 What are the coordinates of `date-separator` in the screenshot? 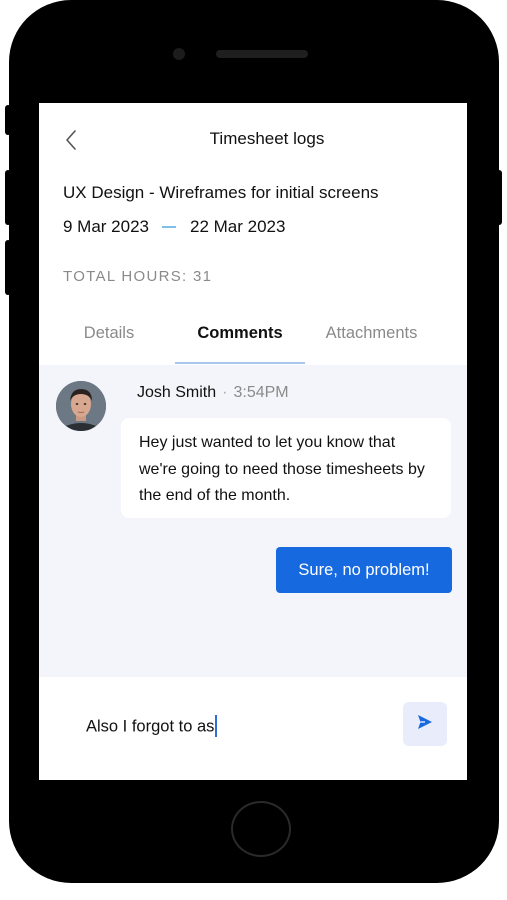 It's located at (169, 227).